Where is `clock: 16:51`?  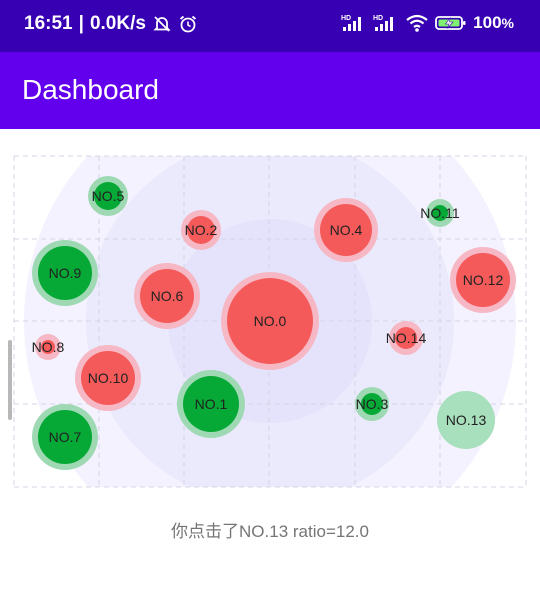 clock: 16:51 is located at coordinates (48, 23).